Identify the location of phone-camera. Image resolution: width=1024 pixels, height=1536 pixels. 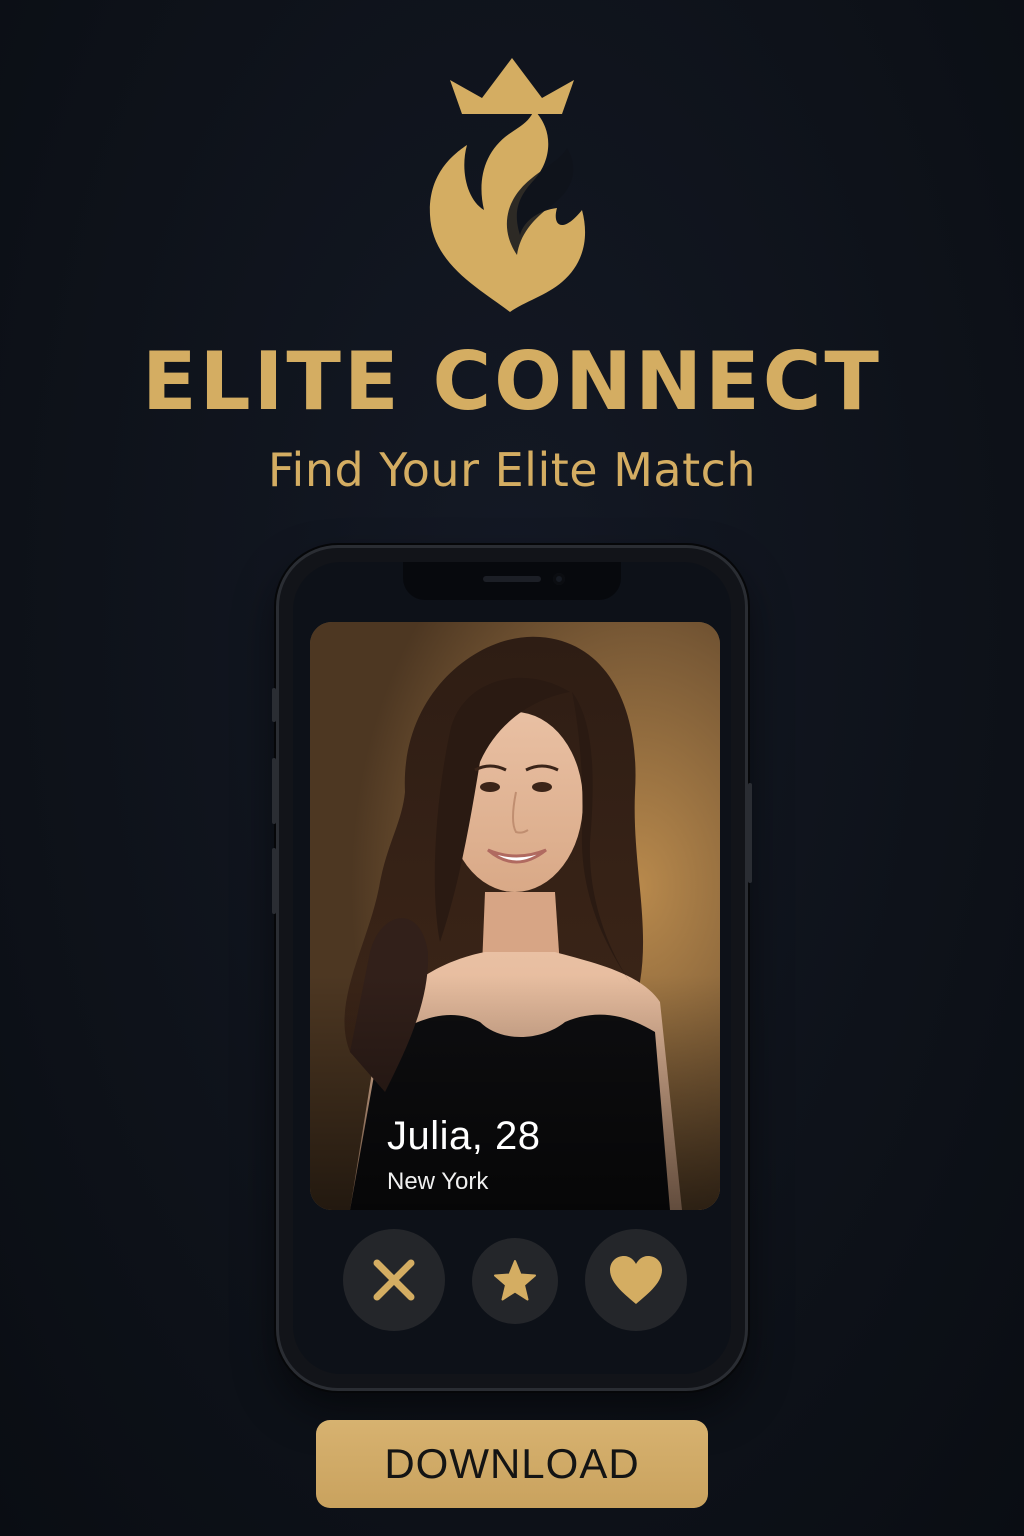
(559, 579).